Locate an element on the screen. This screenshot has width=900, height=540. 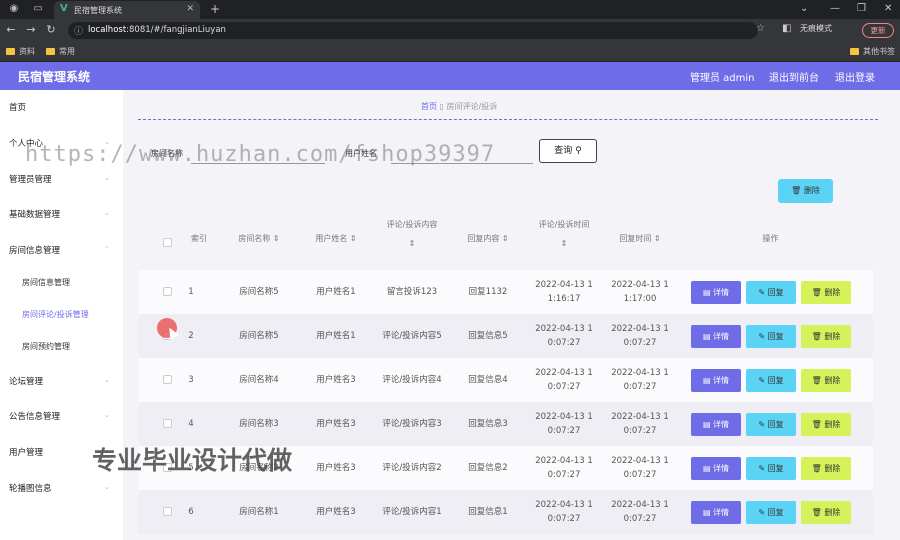
incognito-label: 无痕模式 is located at coordinates (816, 28).